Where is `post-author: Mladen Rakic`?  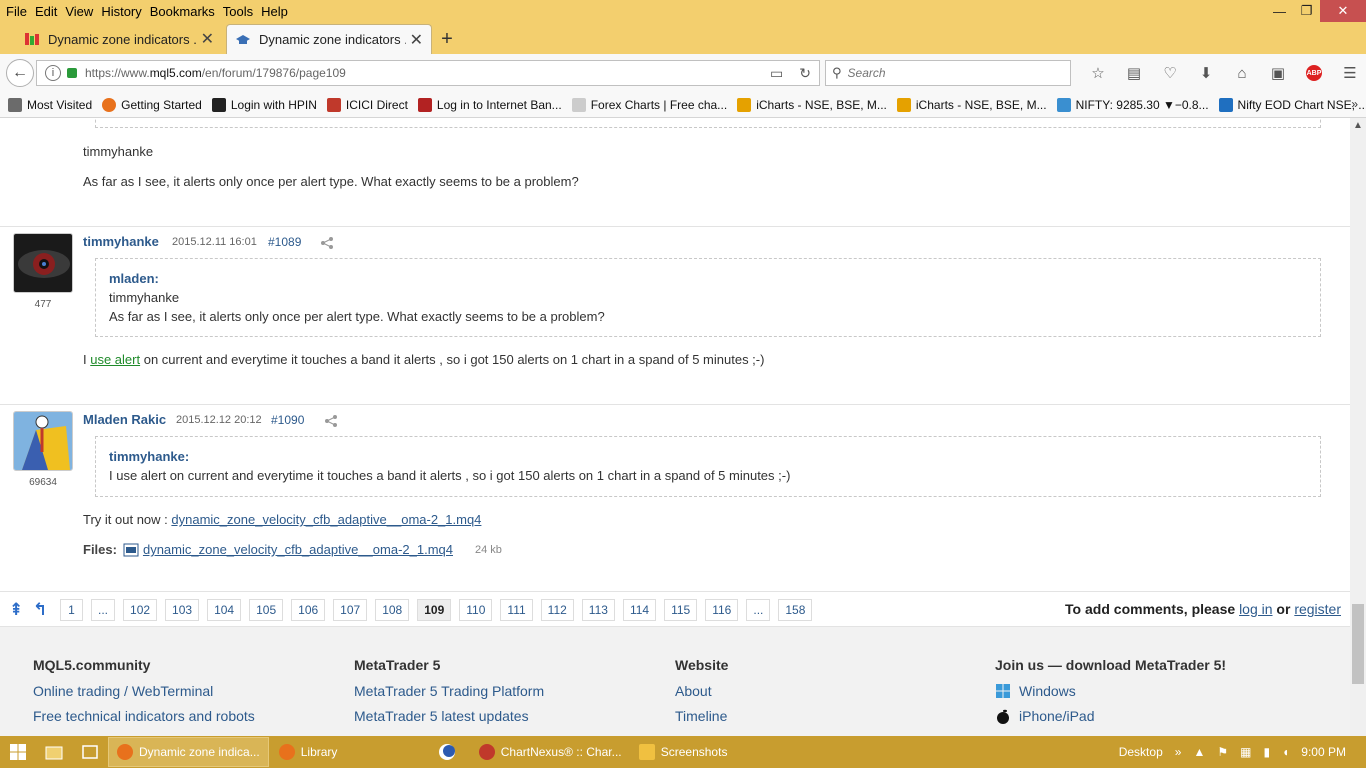 post-author: Mladen Rakic is located at coordinates (124, 419).